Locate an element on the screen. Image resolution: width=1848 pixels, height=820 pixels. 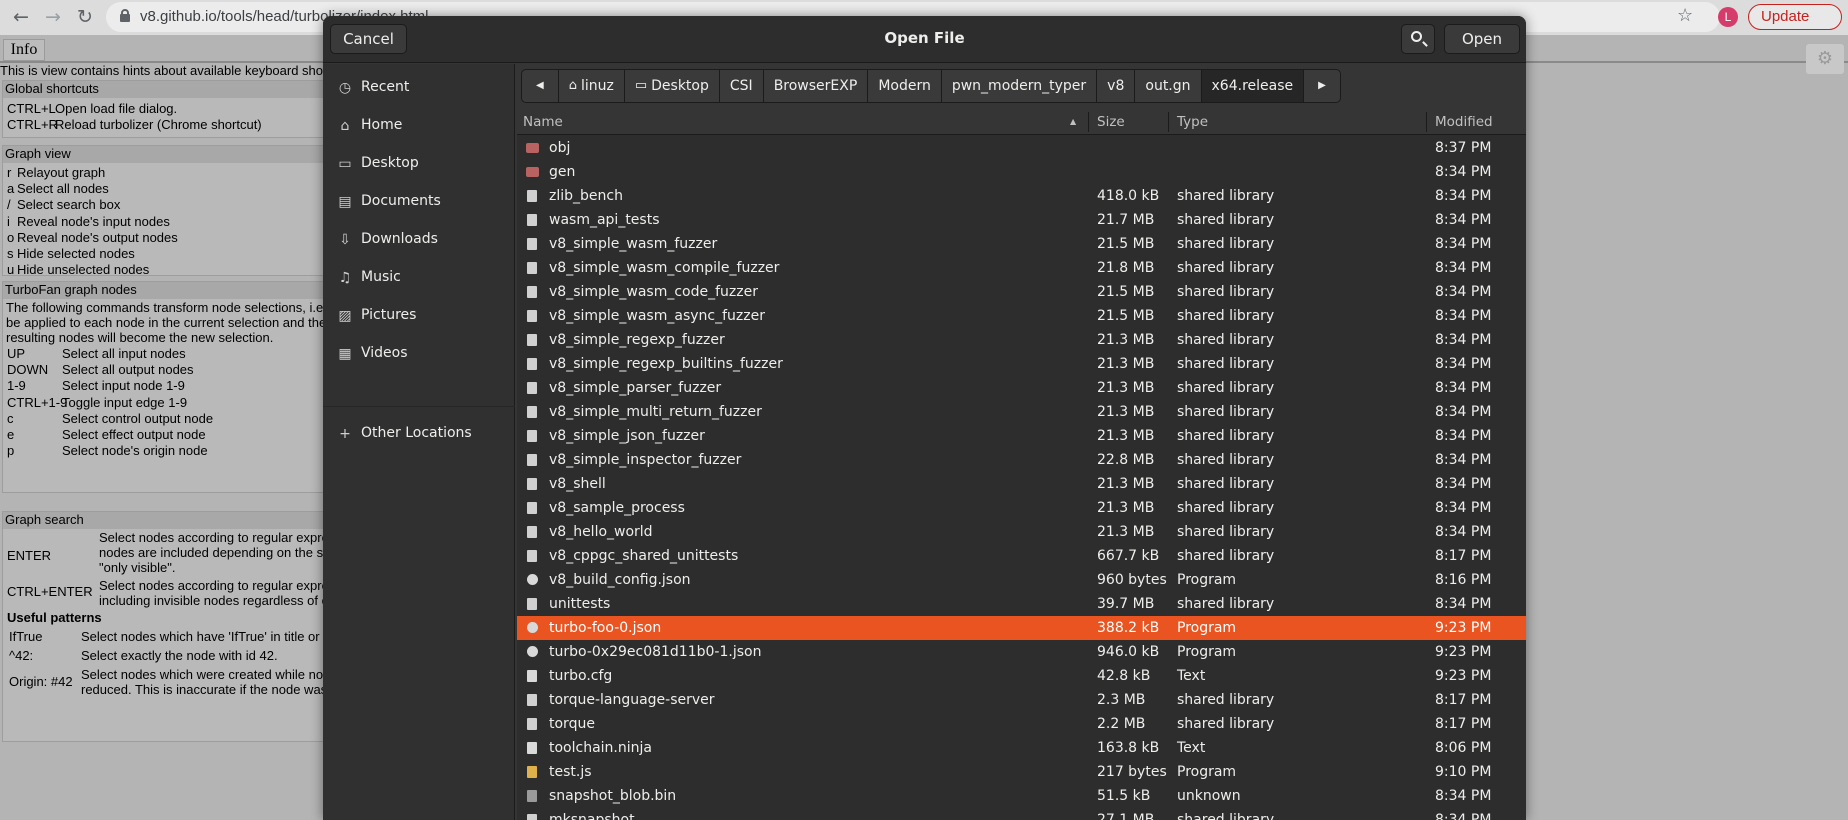
path-crumb-label: Desktop is located at coordinates (680, 86).